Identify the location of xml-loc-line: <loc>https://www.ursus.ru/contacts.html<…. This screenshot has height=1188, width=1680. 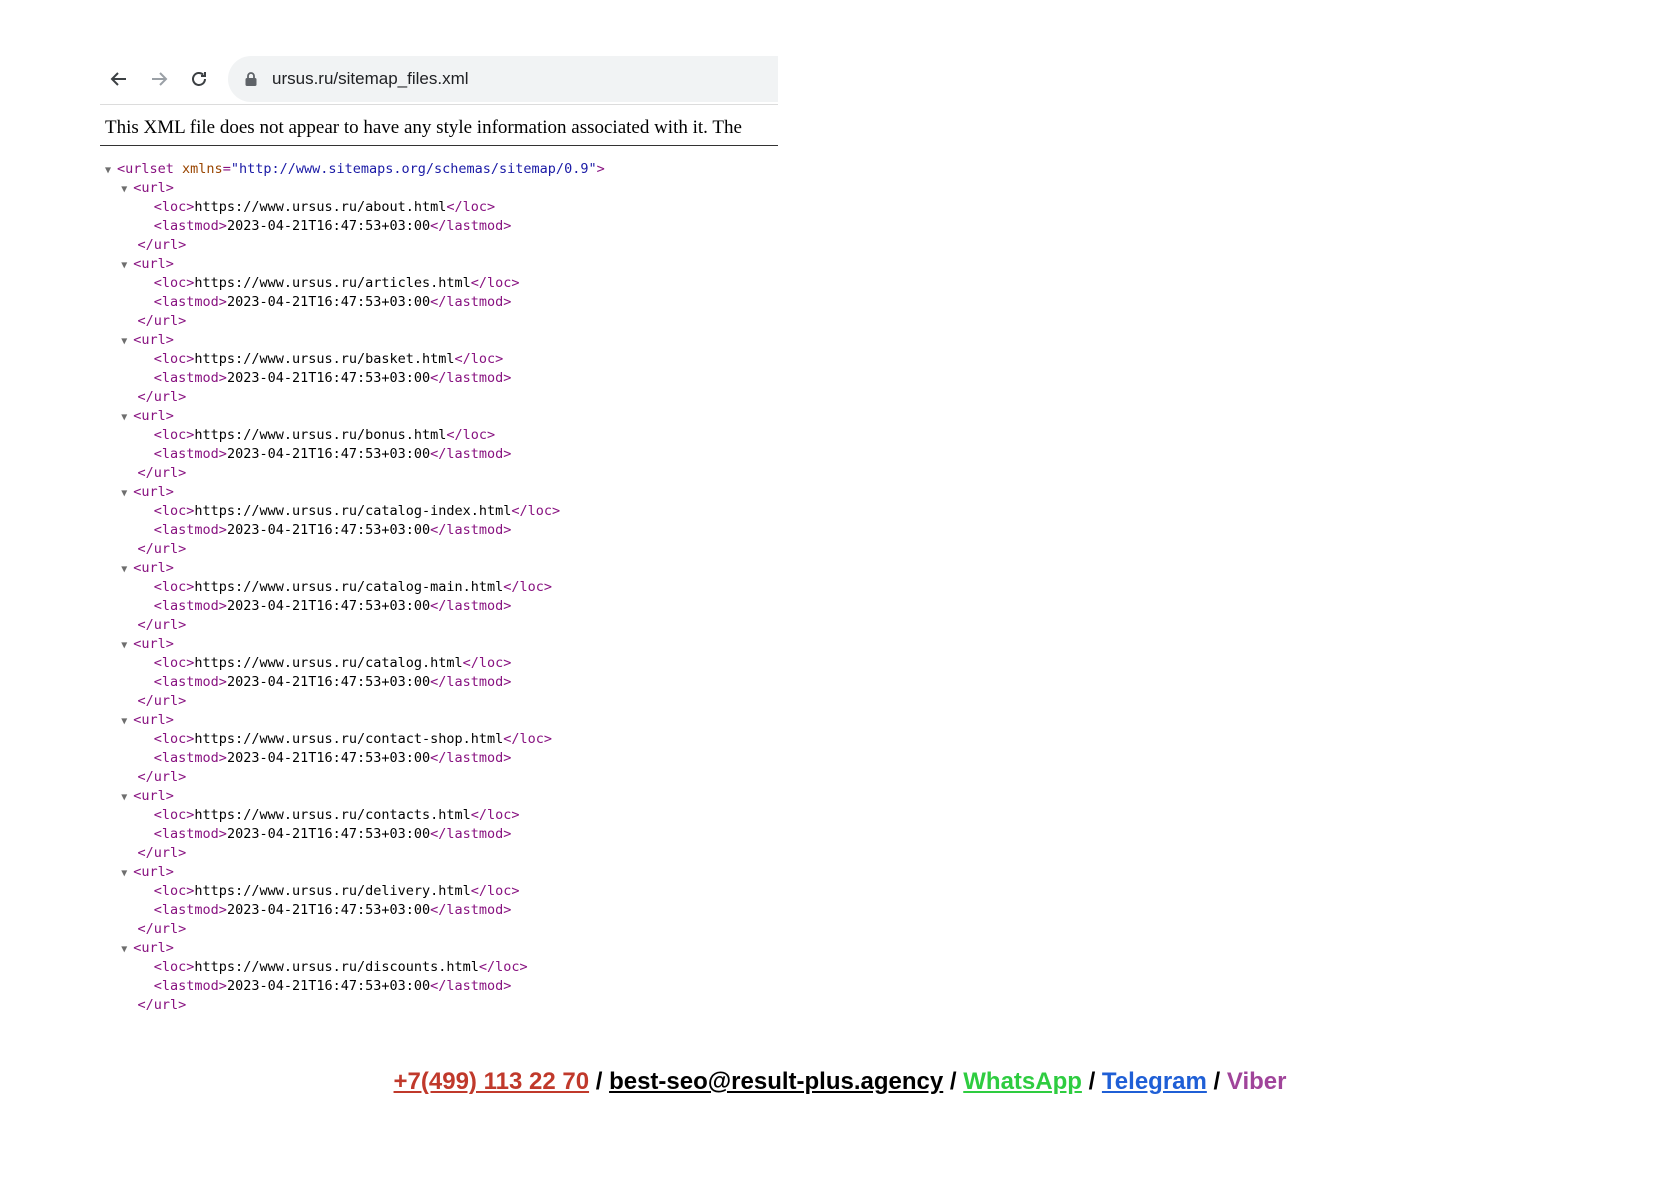
(336, 815).